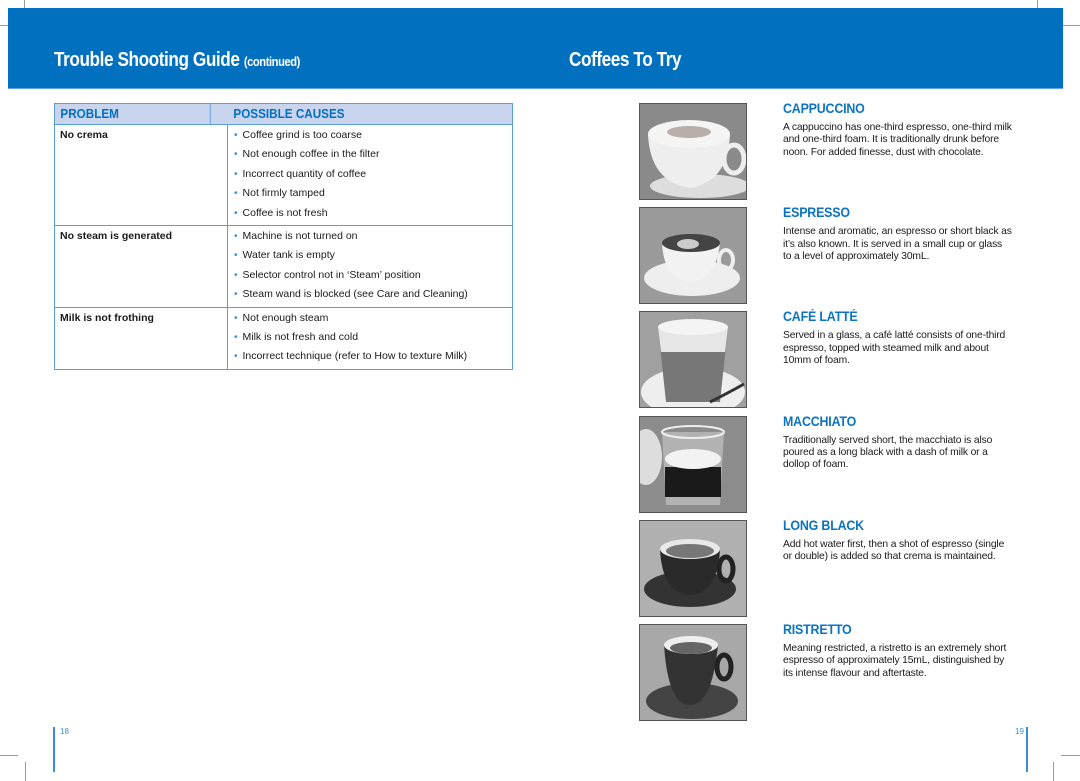 The width and height of the screenshot is (1080, 781). Describe the element at coordinates (373, 255) in the screenshot. I see `cause-item: • Water tank is empty` at that location.